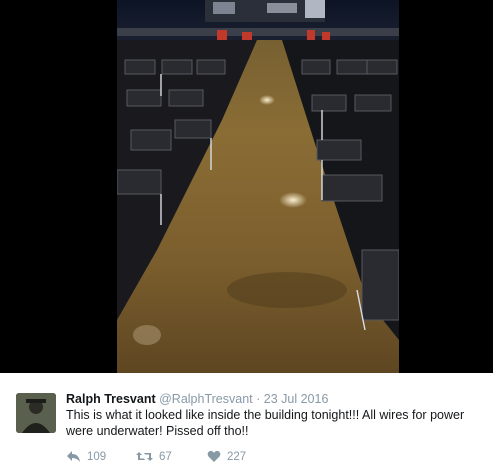 The height and width of the screenshot is (472, 493). Describe the element at coordinates (144, 456) in the screenshot. I see `retweet-icon` at that location.